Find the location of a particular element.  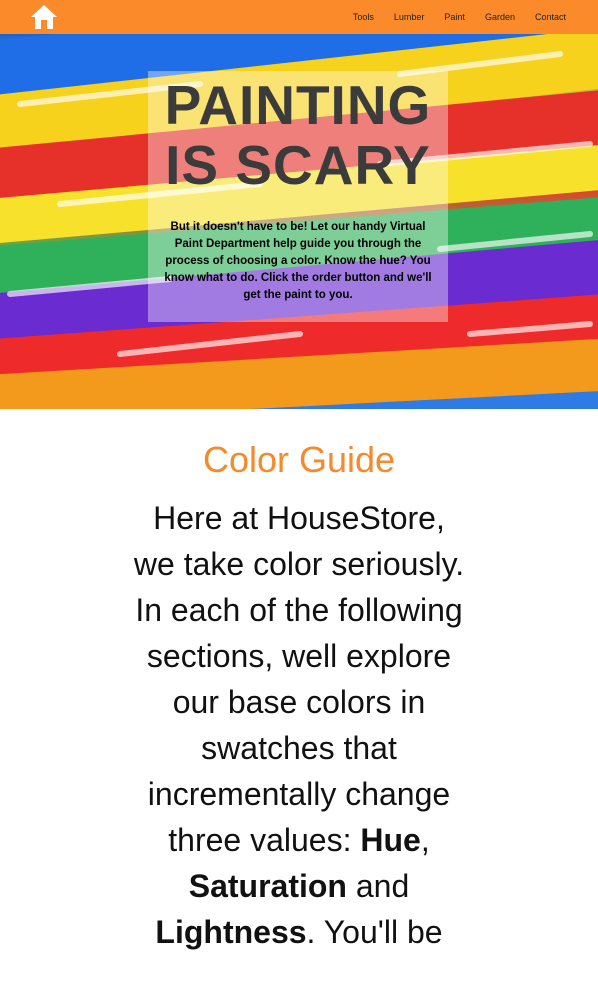

main-menu: Tools Lumber Paint Garden Contact is located at coordinates (459, 17).